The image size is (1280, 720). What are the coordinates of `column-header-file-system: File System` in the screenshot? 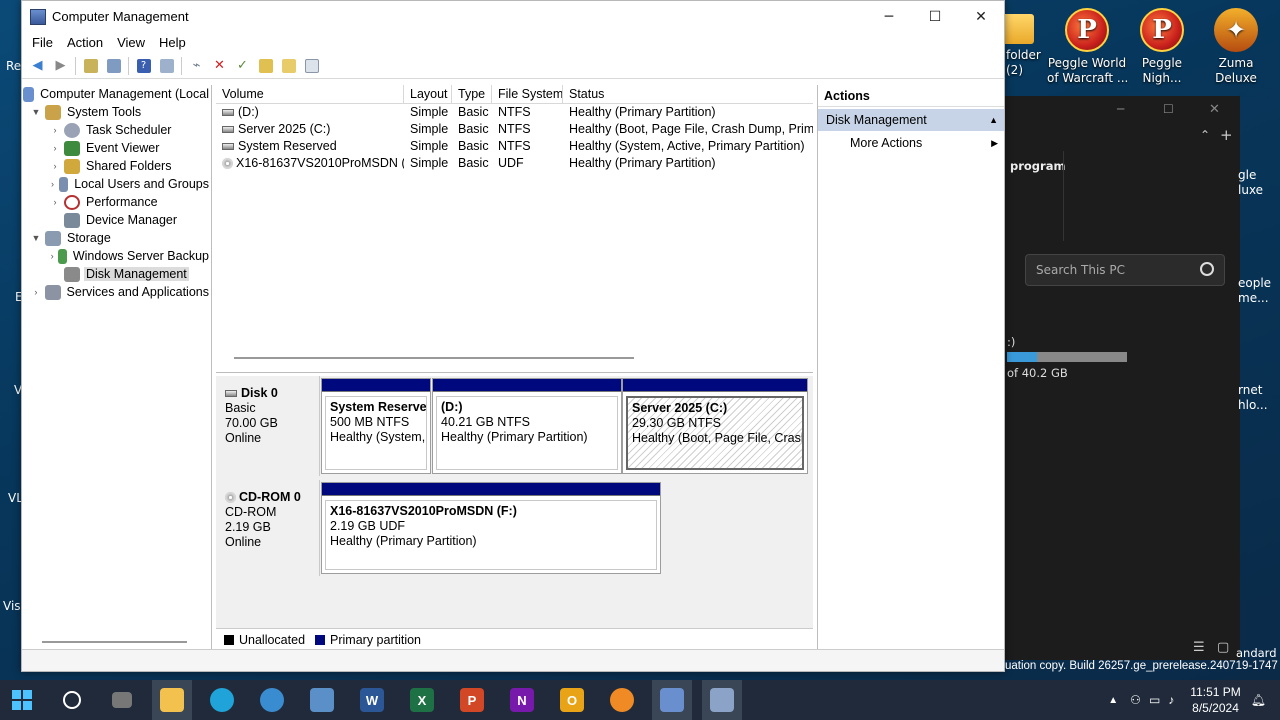 It's located at (527, 94).